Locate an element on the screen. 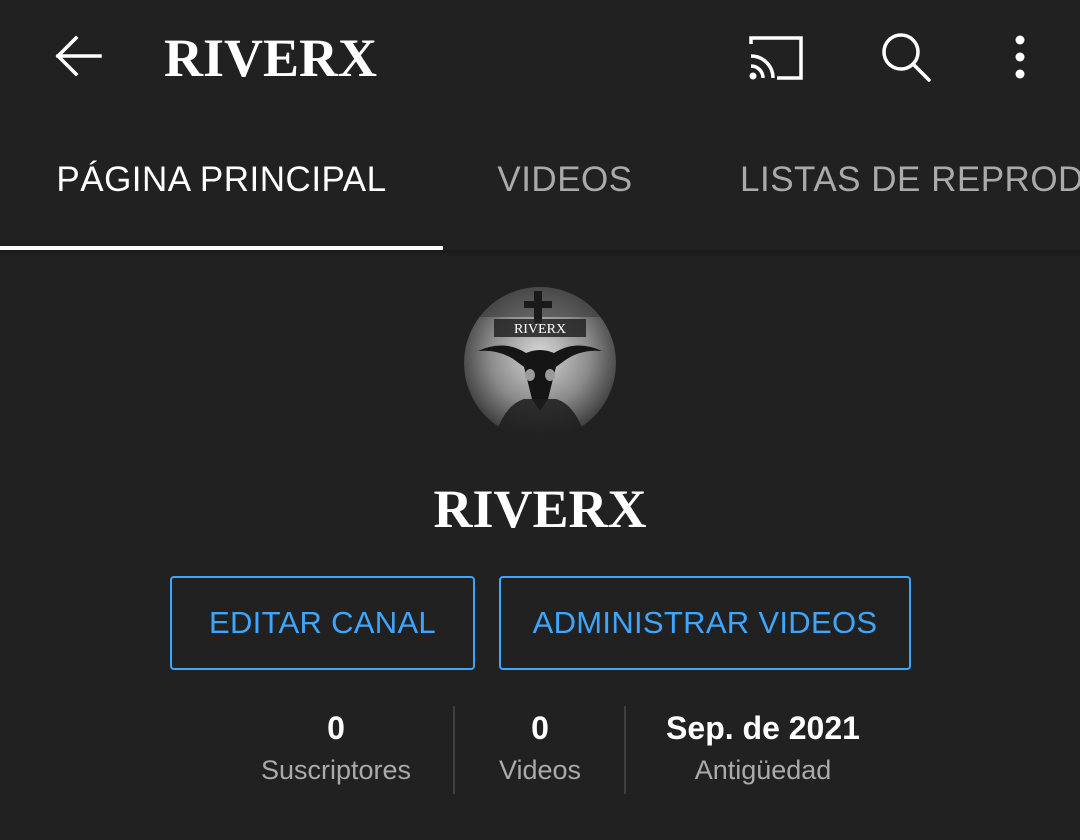  cast-button is located at coordinates (776, 57).